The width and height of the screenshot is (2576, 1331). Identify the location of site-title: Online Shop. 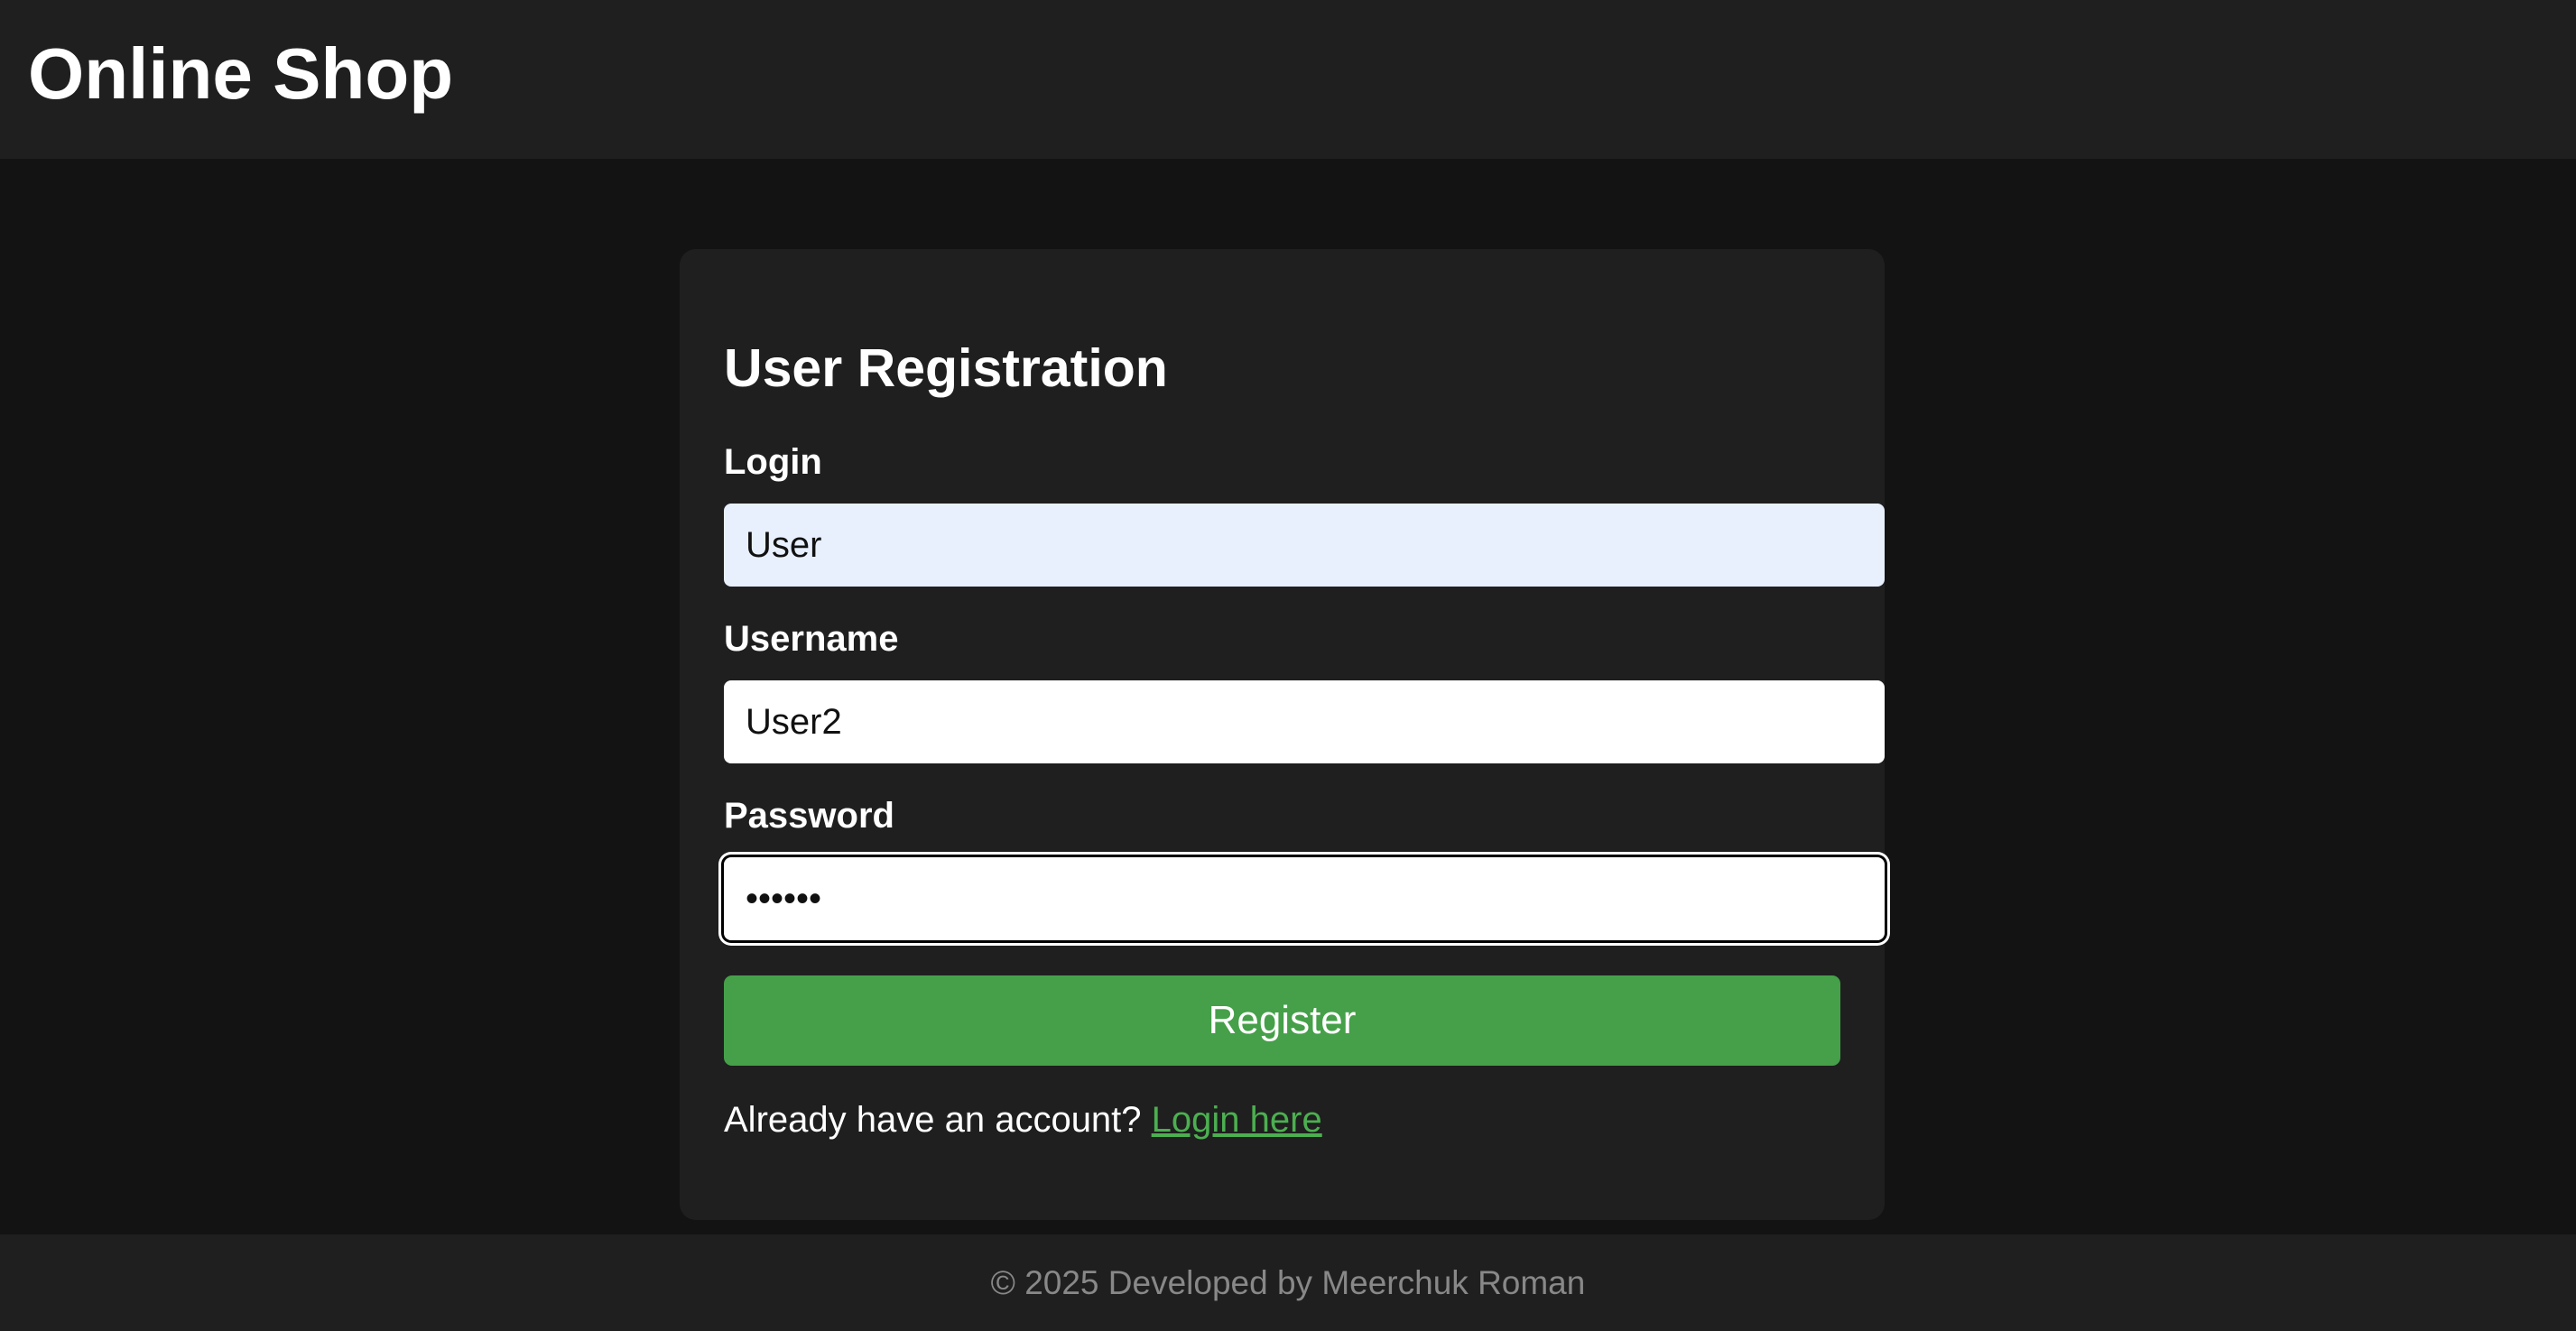
(241, 73).